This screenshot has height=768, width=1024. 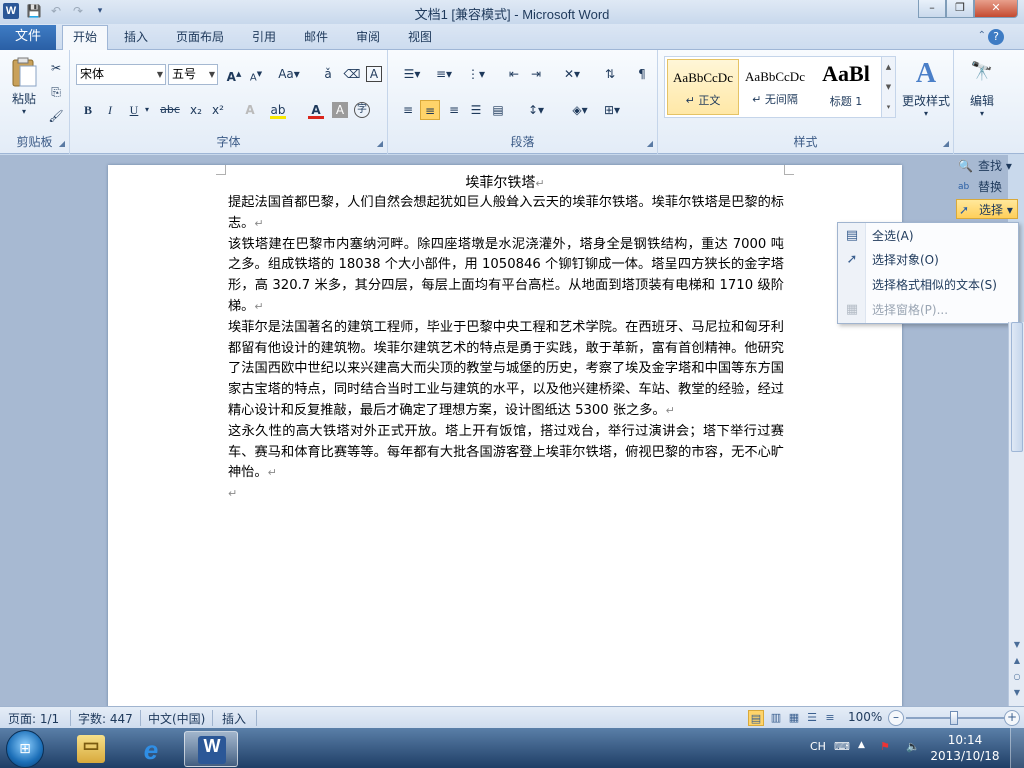 I want to click on strikethrough-button: abc, so click(x=170, y=110).